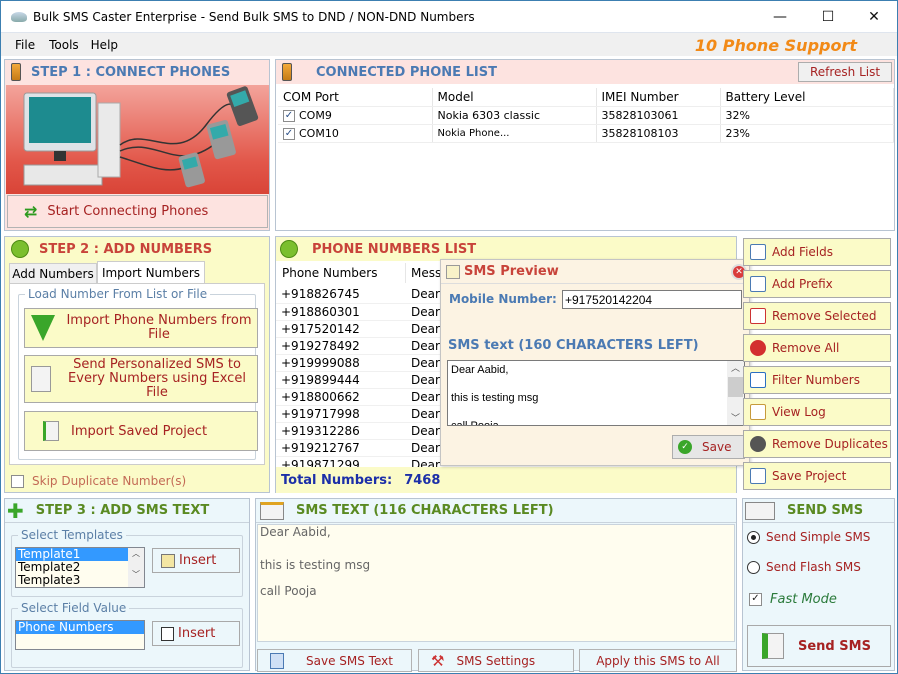 Image resolution: width=898 pixels, height=674 pixels. What do you see at coordinates (315, 115) in the screenshot?
I see `com-port: COM9` at bounding box center [315, 115].